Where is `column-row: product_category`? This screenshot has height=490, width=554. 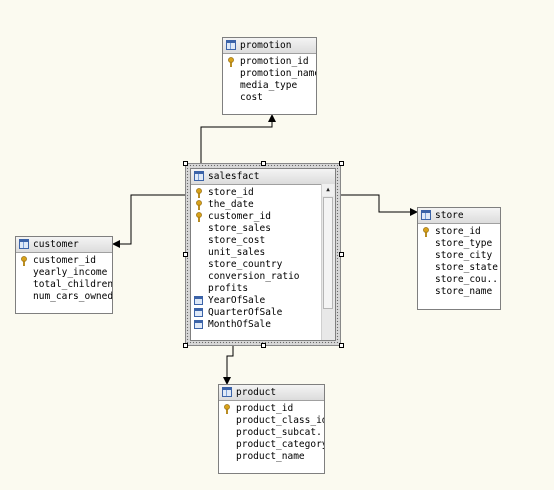 column-row: product_category is located at coordinates (271, 445).